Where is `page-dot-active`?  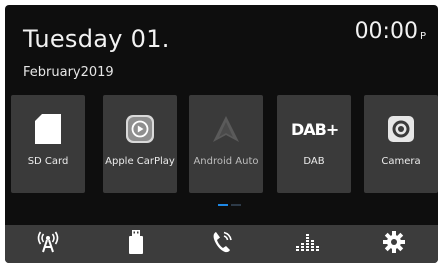
page-dot-active is located at coordinates (223, 205).